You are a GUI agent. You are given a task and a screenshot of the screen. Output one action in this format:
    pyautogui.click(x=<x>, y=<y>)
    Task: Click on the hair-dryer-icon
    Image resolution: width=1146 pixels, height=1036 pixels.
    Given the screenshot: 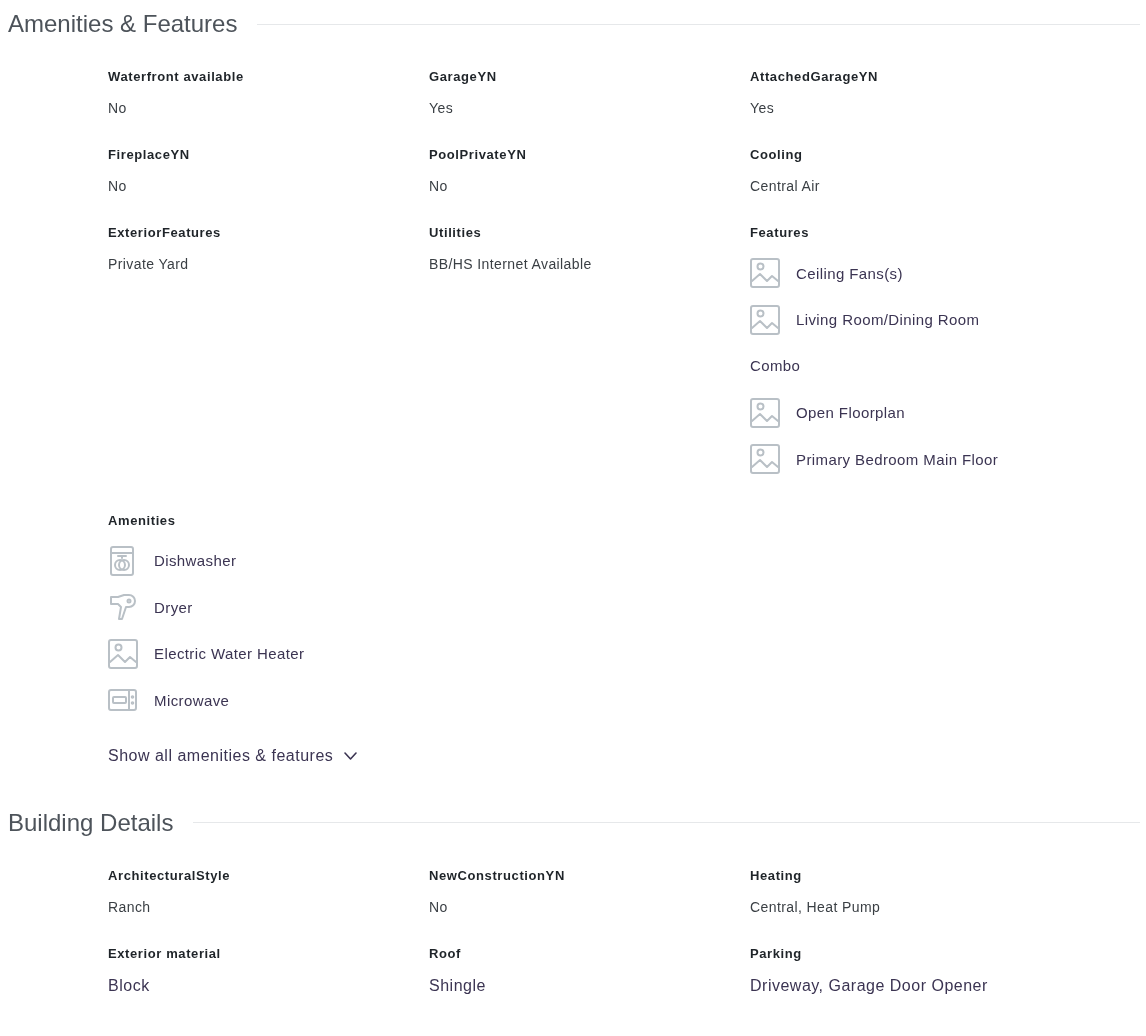 What is the action you would take?
    pyautogui.click(x=123, y=607)
    